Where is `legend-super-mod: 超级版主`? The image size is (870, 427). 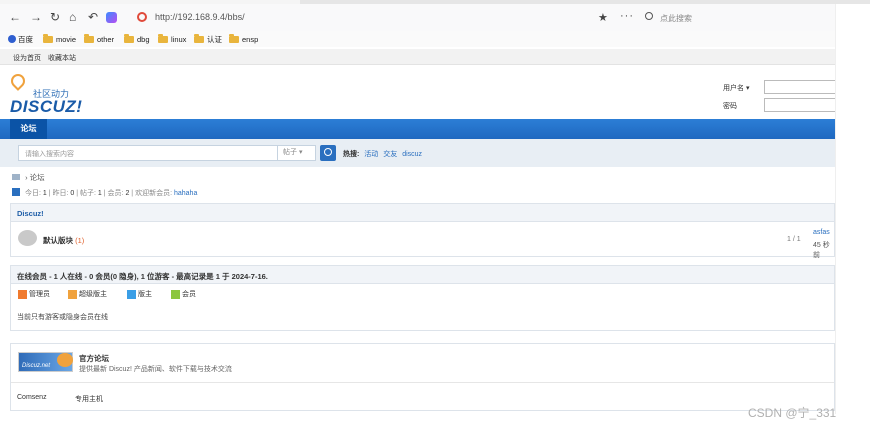 legend-super-mod: 超级版主 is located at coordinates (87, 294).